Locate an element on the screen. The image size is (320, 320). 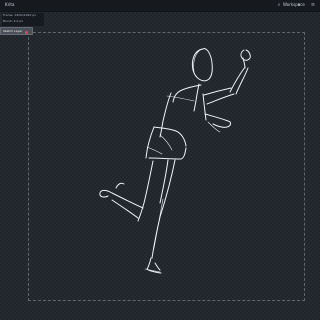
frame-info: Frame: 1920x1920 px is located at coordinates (19, 15).